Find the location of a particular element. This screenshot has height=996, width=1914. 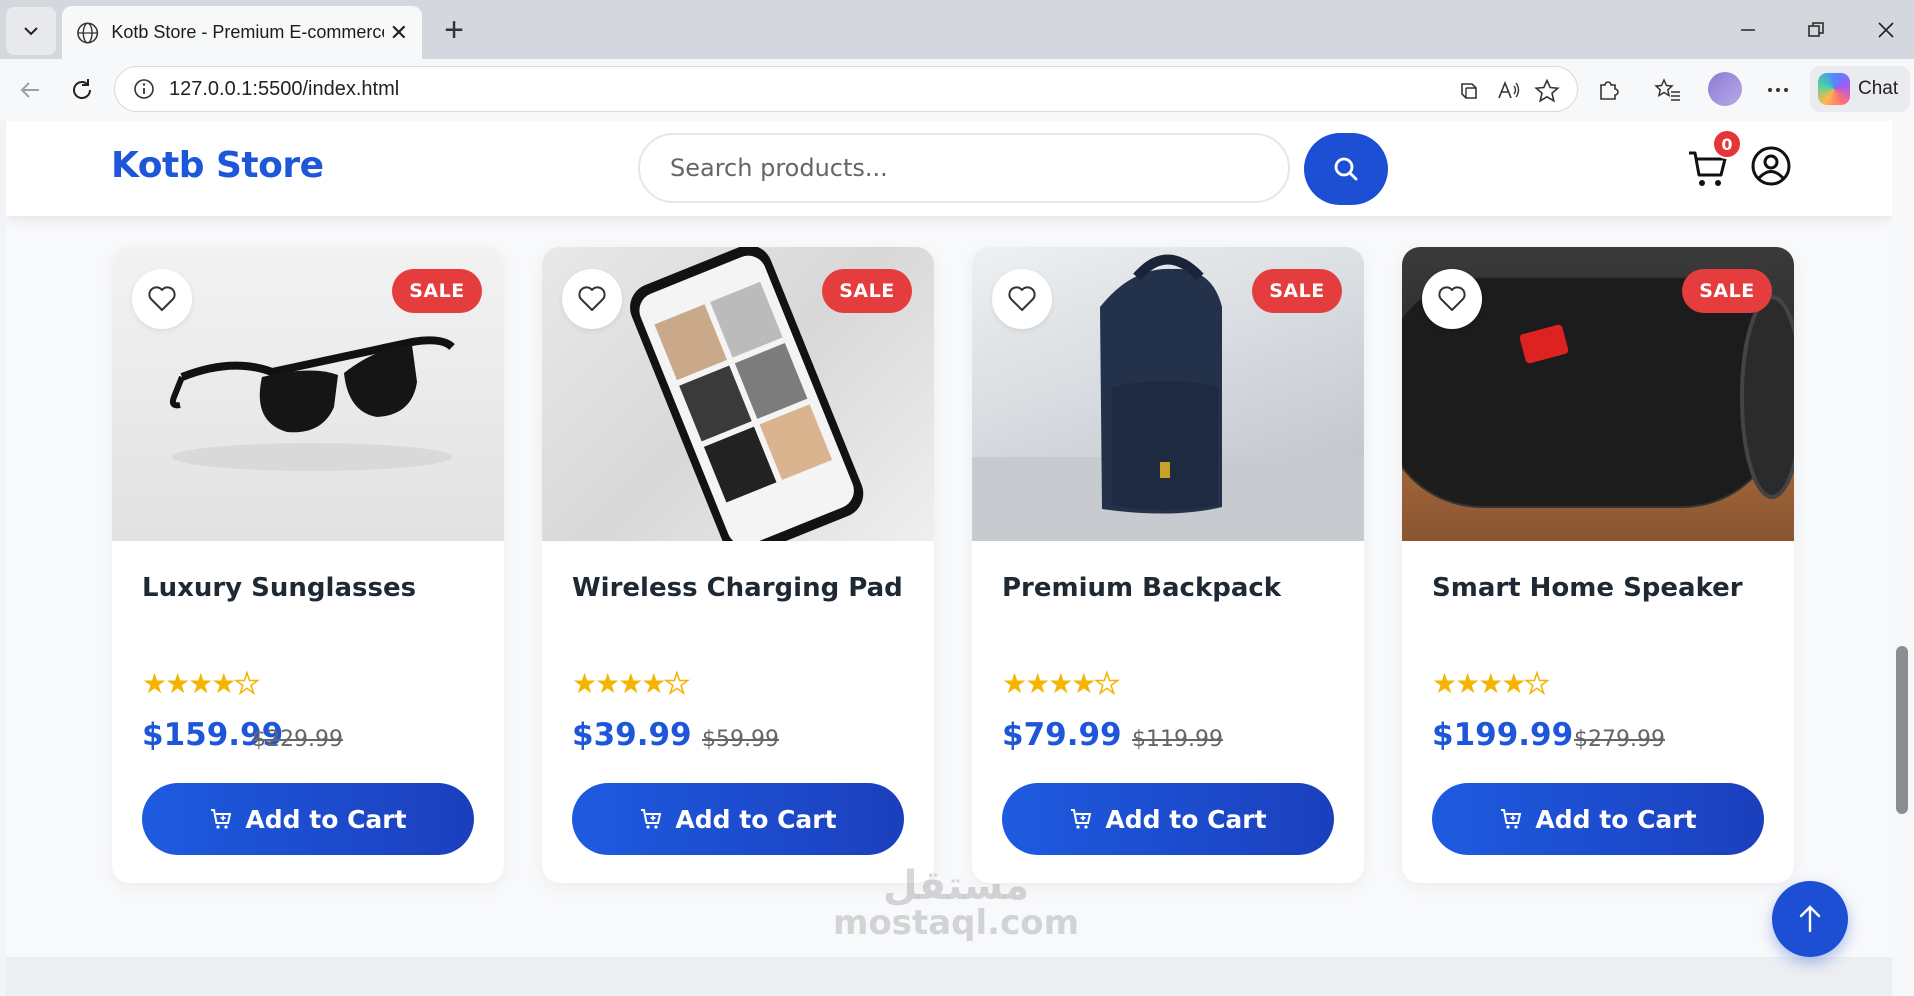

more-horizontal-icon is located at coordinates (1778, 90).